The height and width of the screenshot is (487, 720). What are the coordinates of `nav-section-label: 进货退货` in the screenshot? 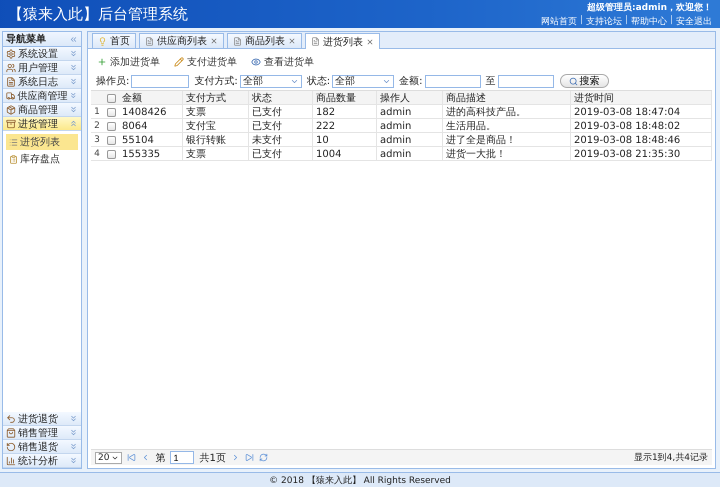 It's located at (38, 419).